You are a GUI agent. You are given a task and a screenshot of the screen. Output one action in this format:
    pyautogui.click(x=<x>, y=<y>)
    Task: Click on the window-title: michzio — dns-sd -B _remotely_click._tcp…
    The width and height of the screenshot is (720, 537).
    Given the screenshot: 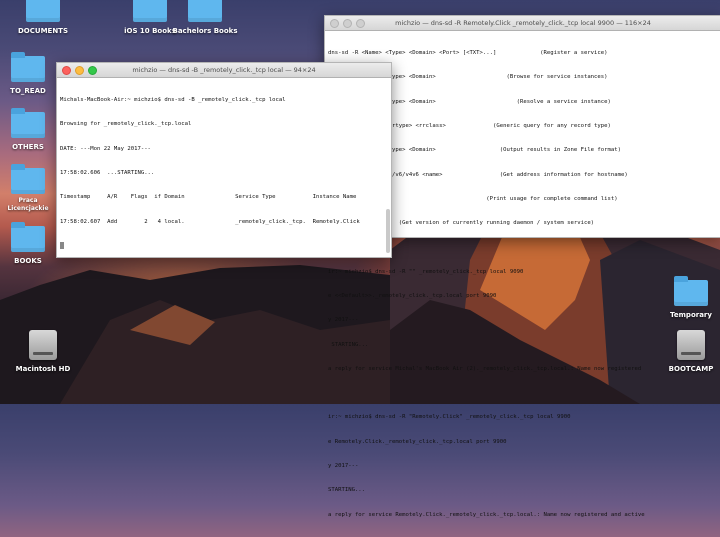 What is the action you would take?
    pyautogui.click(x=224, y=70)
    